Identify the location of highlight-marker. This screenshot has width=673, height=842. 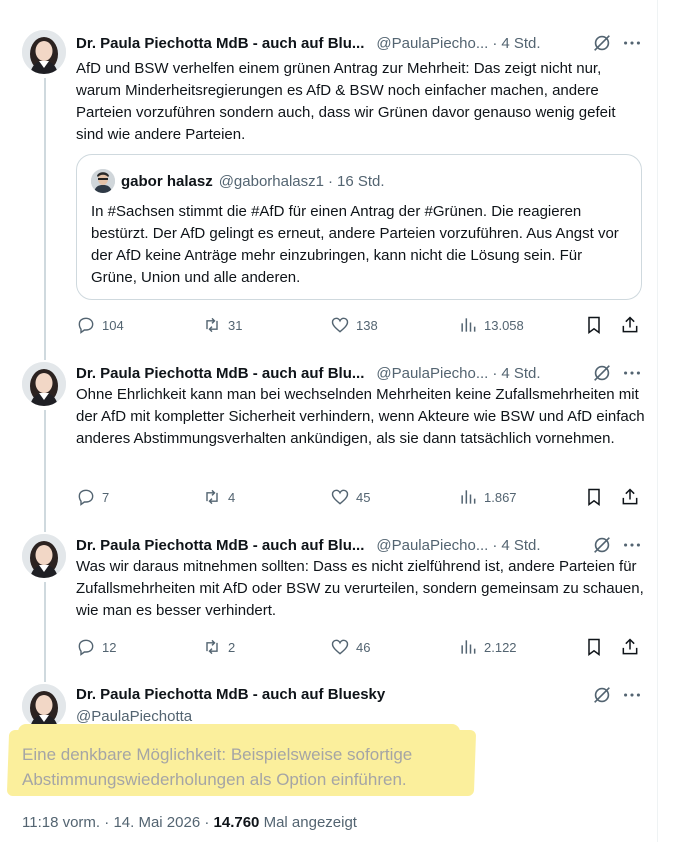
(239, 734).